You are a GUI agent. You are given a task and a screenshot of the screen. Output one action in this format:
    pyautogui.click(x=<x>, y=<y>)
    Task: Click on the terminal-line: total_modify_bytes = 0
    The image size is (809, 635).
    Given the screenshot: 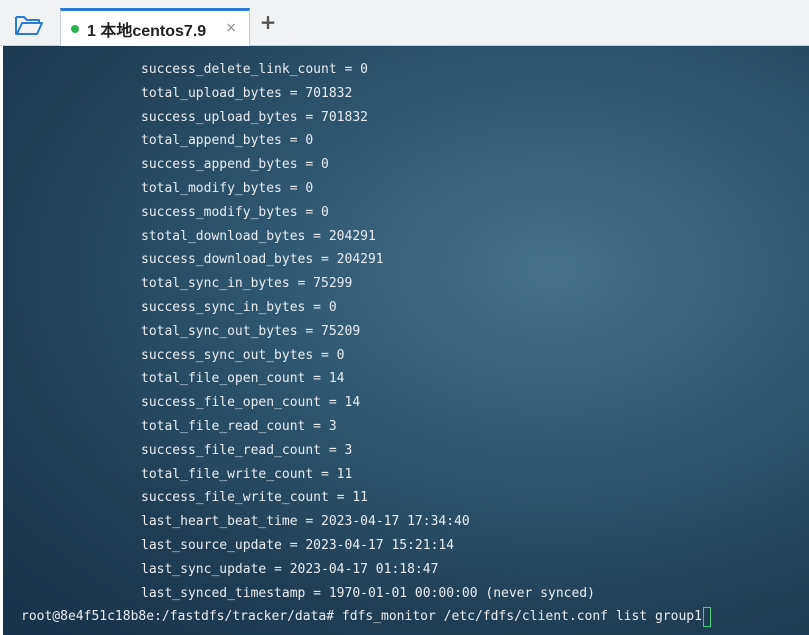 What is the action you would take?
    pyautogui.click(x=227, y=188)
    